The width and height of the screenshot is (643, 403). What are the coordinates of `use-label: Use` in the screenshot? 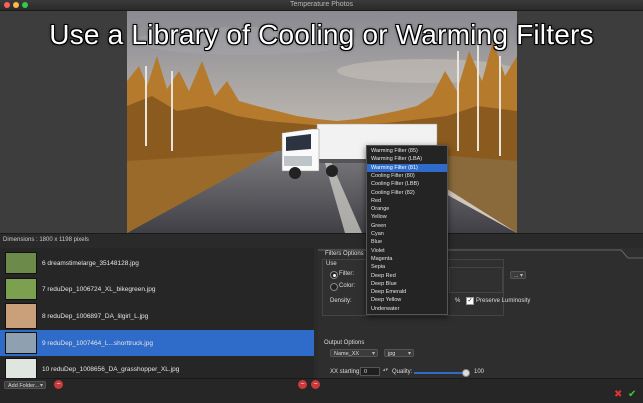 It's located at (331, 264).